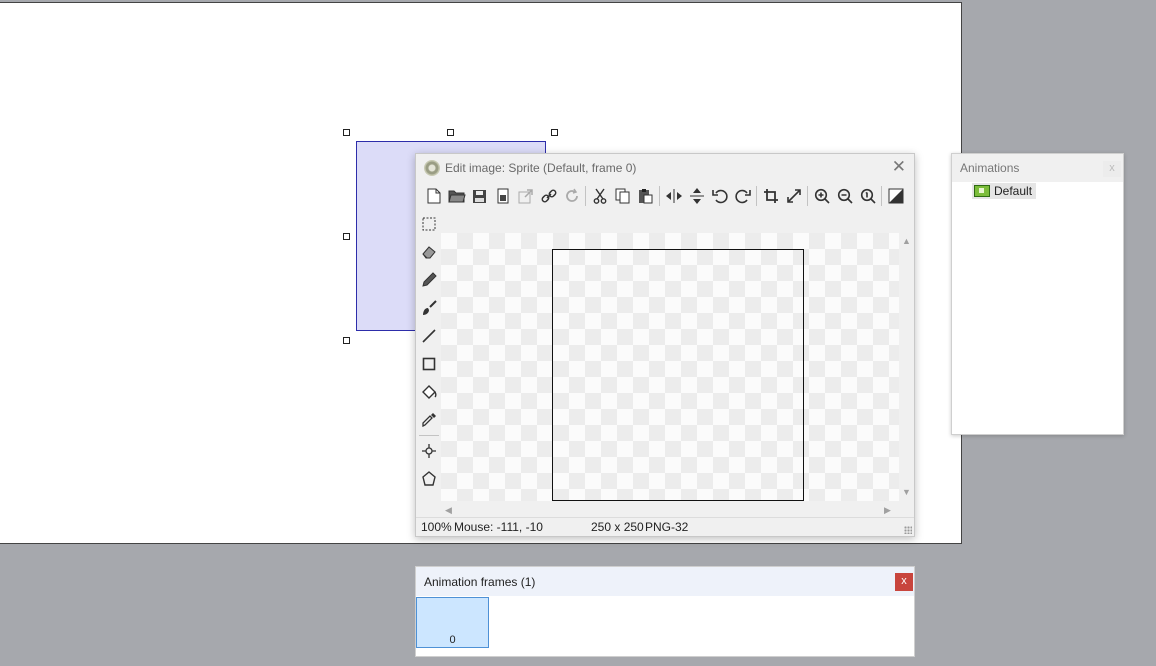  Describe the element at coordinates (429, 392) in the screenshot. I see `fill-bucket-icon` at that location.